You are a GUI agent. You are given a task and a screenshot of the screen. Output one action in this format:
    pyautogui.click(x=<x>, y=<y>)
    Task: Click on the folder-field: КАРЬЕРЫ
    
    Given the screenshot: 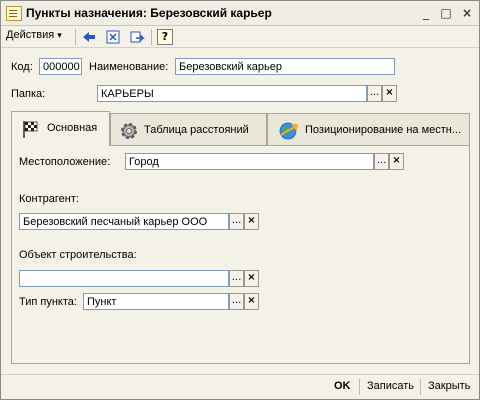 What is the action you would take?
    pyautogui.click(x=232, y=93)
    